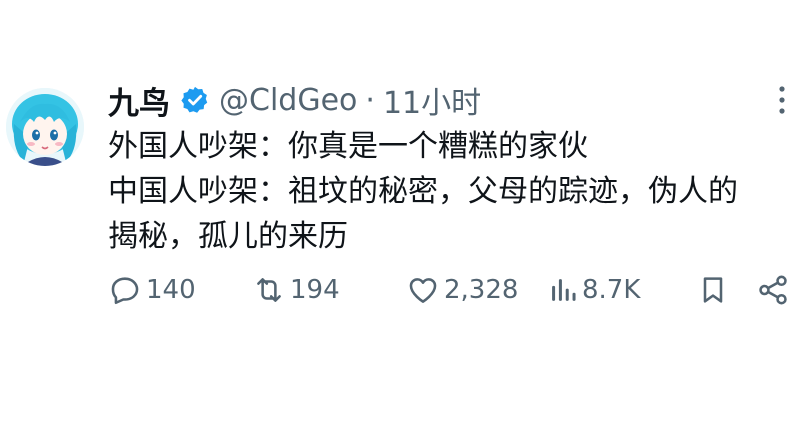  I want to click on views-count: 8.7K, so click(611, 290).